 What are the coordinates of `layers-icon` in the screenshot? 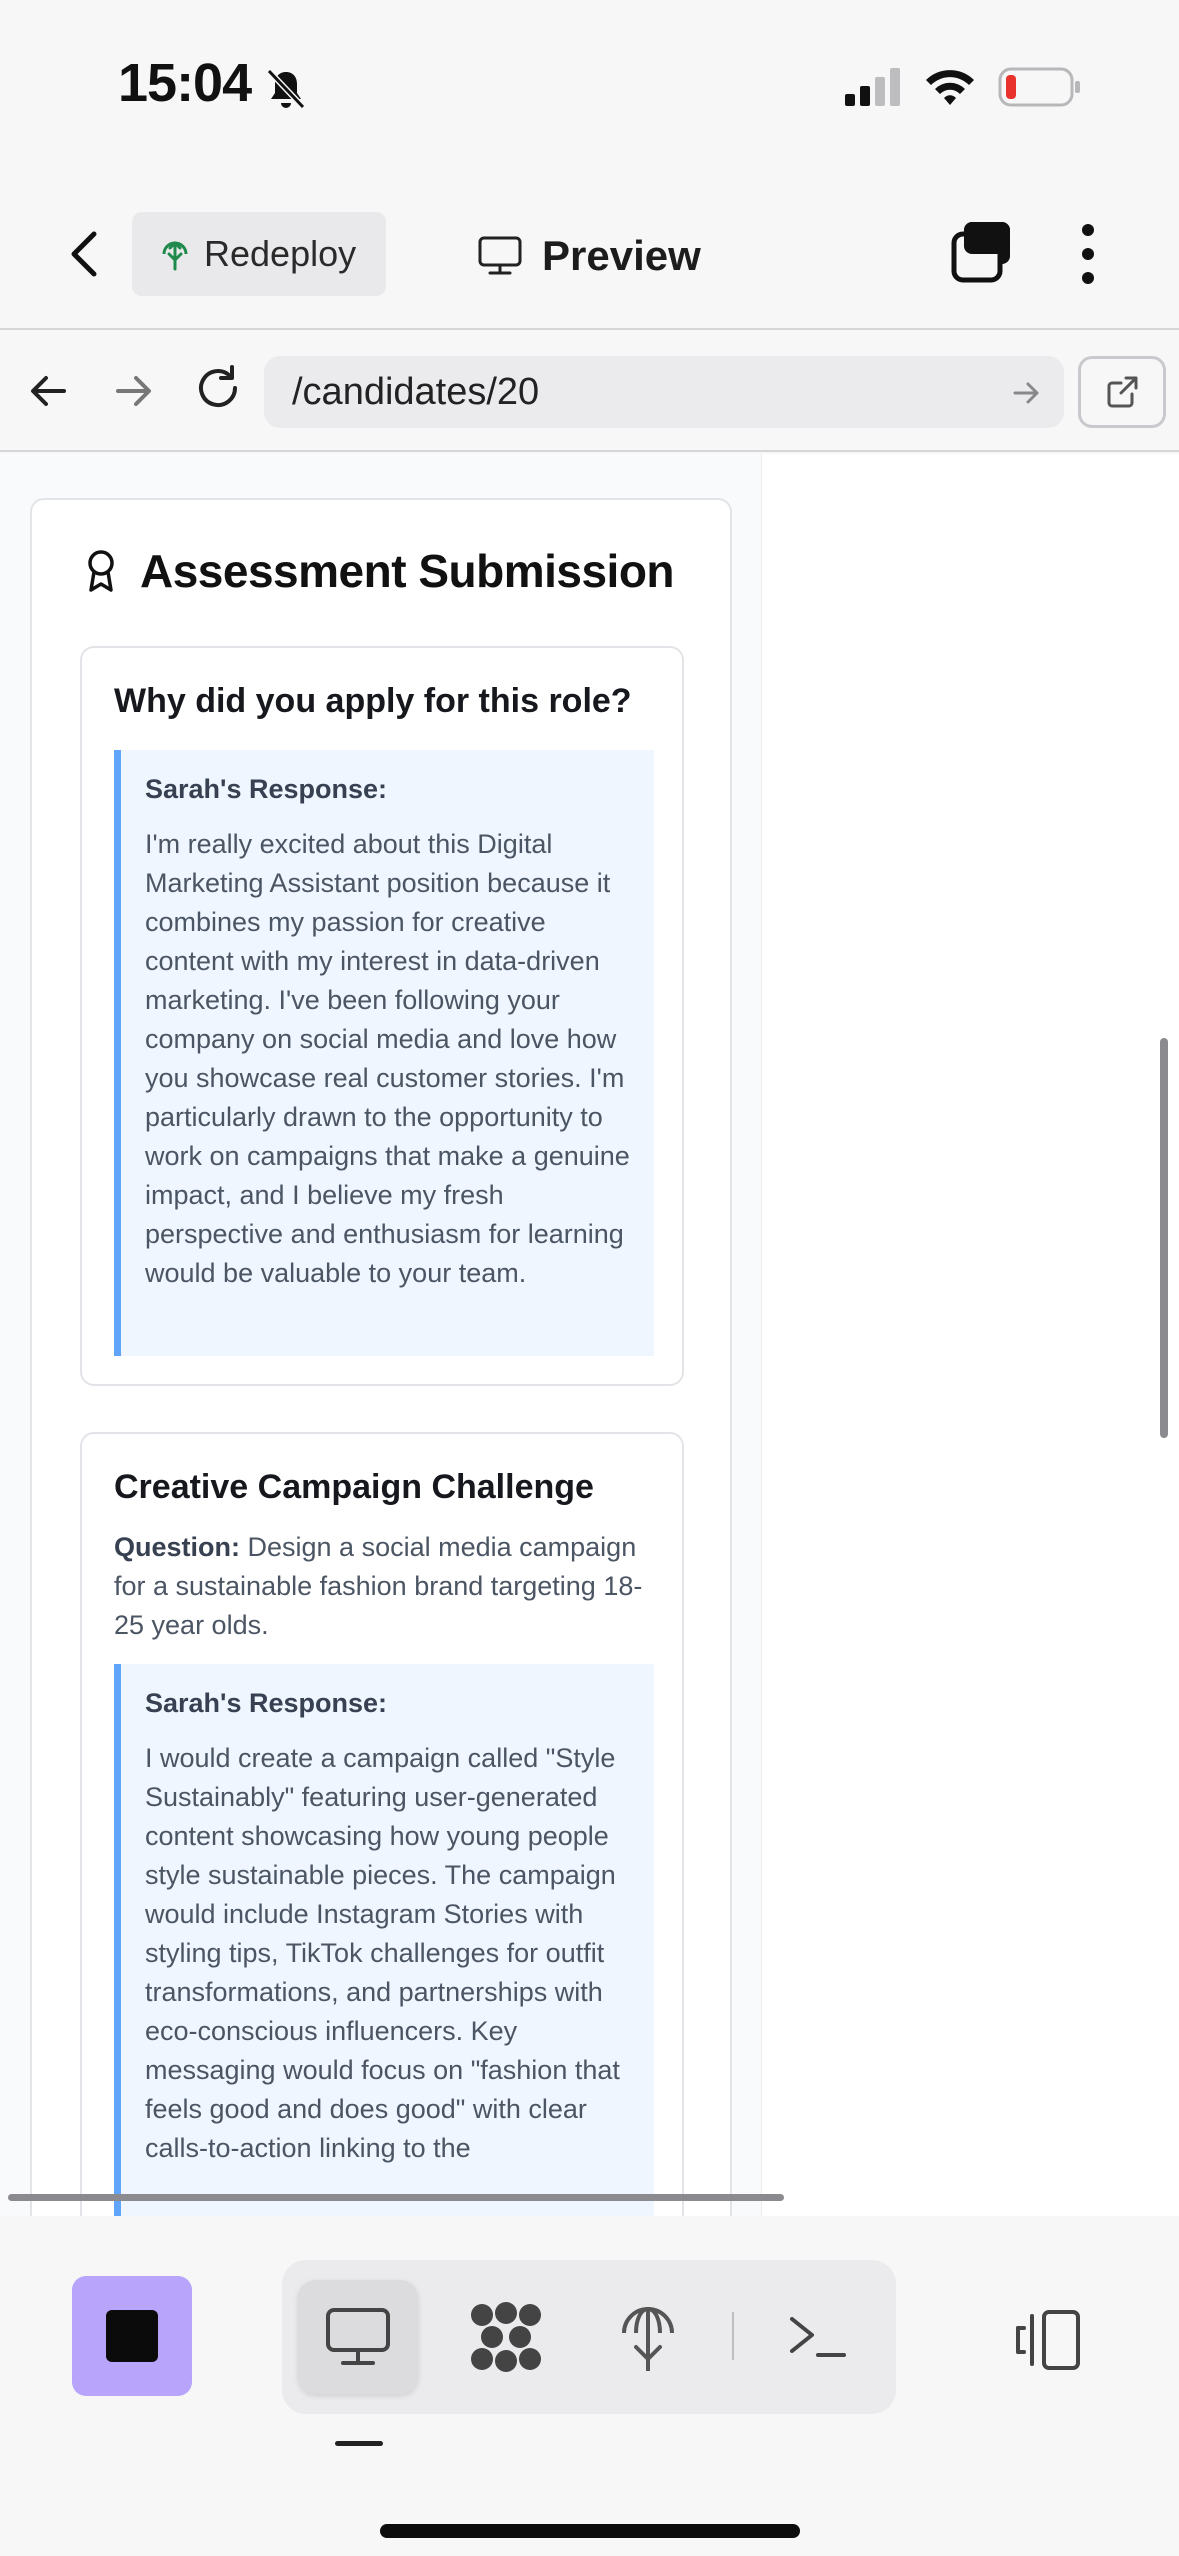 It's located at (982, 252).